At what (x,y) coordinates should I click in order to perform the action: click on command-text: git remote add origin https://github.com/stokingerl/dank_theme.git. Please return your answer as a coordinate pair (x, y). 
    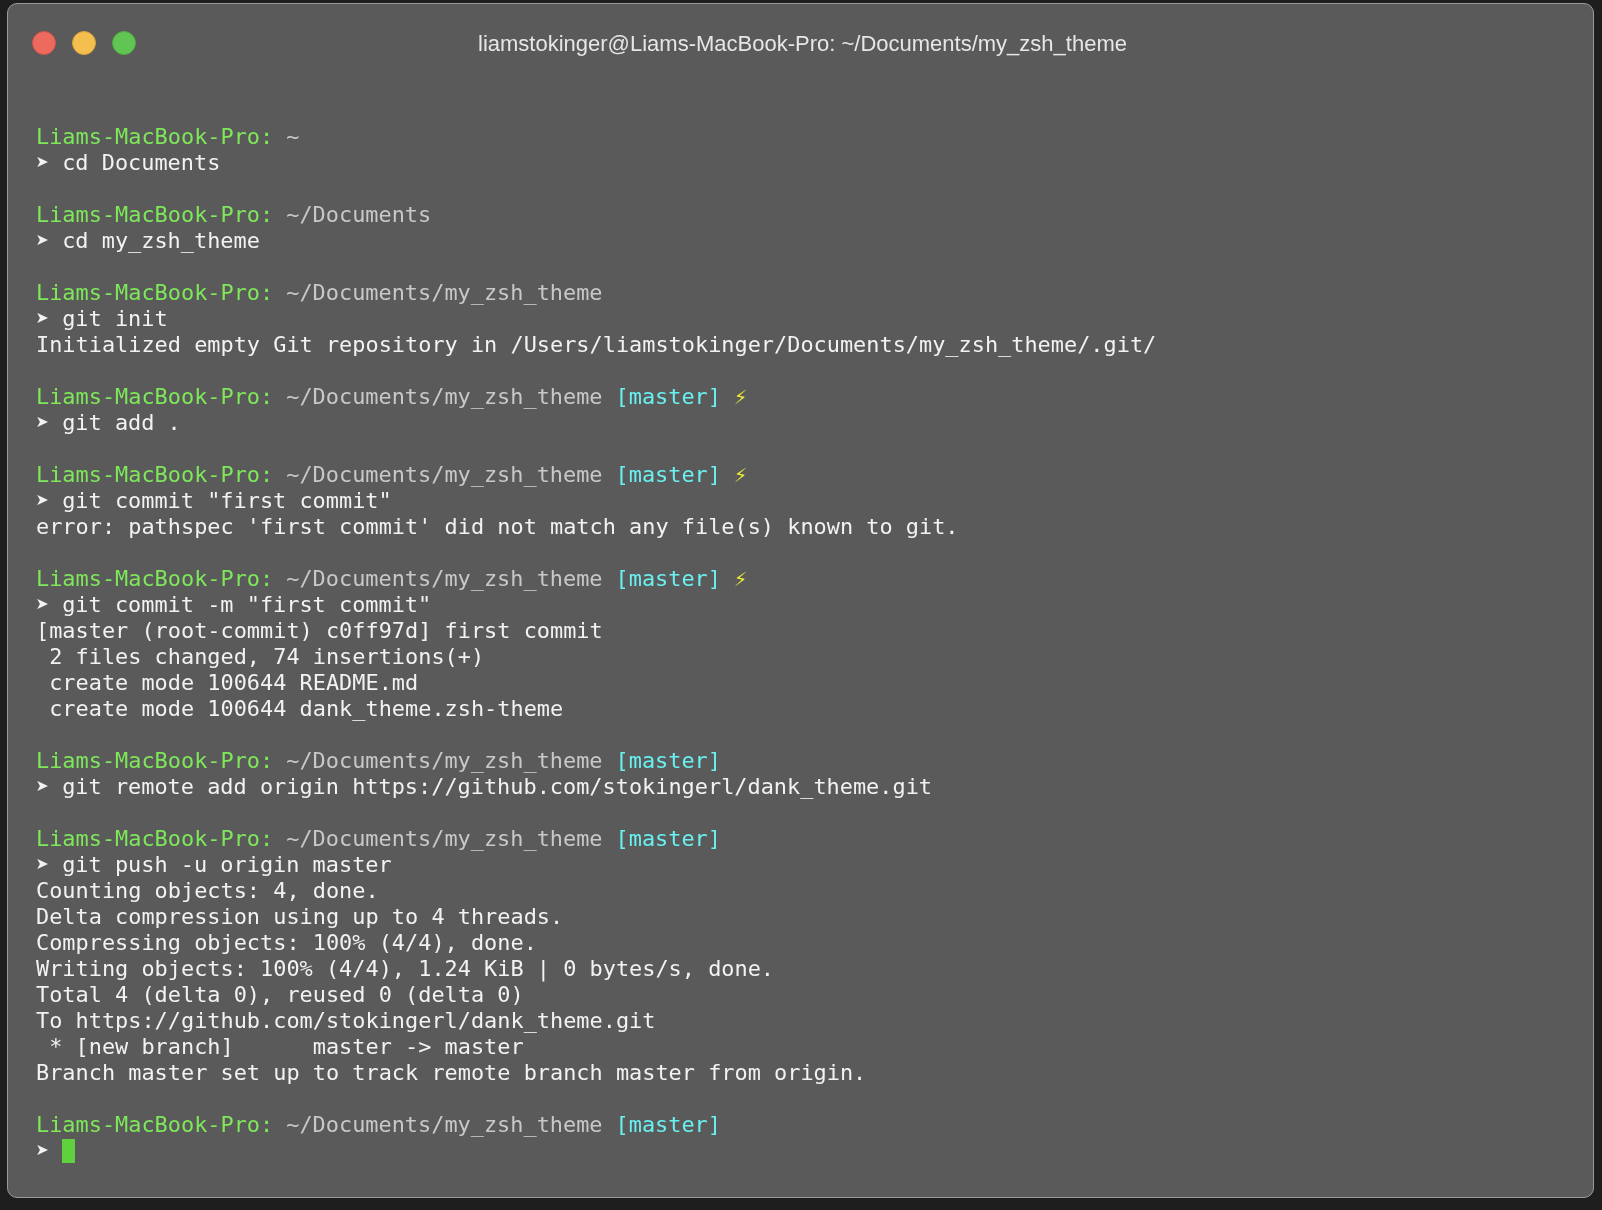
    Looking at the image, I should click on (497, 787).